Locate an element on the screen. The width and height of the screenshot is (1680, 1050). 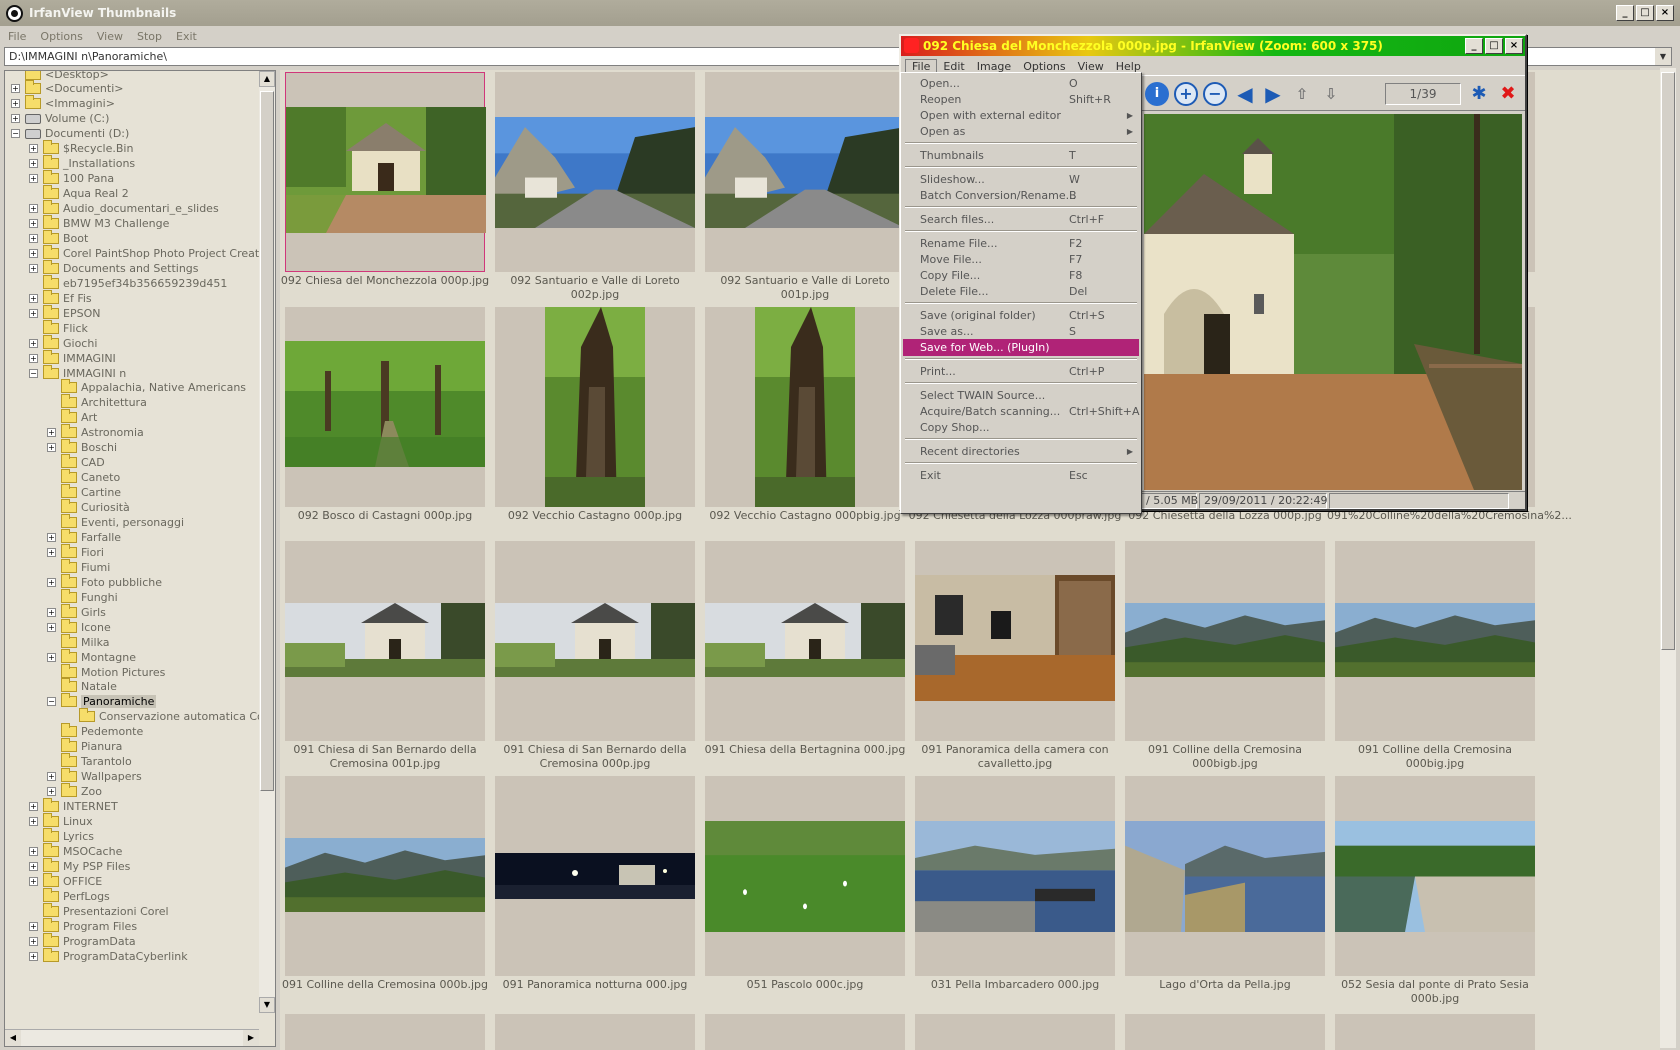
thumbnail-item: 092 Bosco di Castagni 000p.jpg is located at coordinates (385, 423).